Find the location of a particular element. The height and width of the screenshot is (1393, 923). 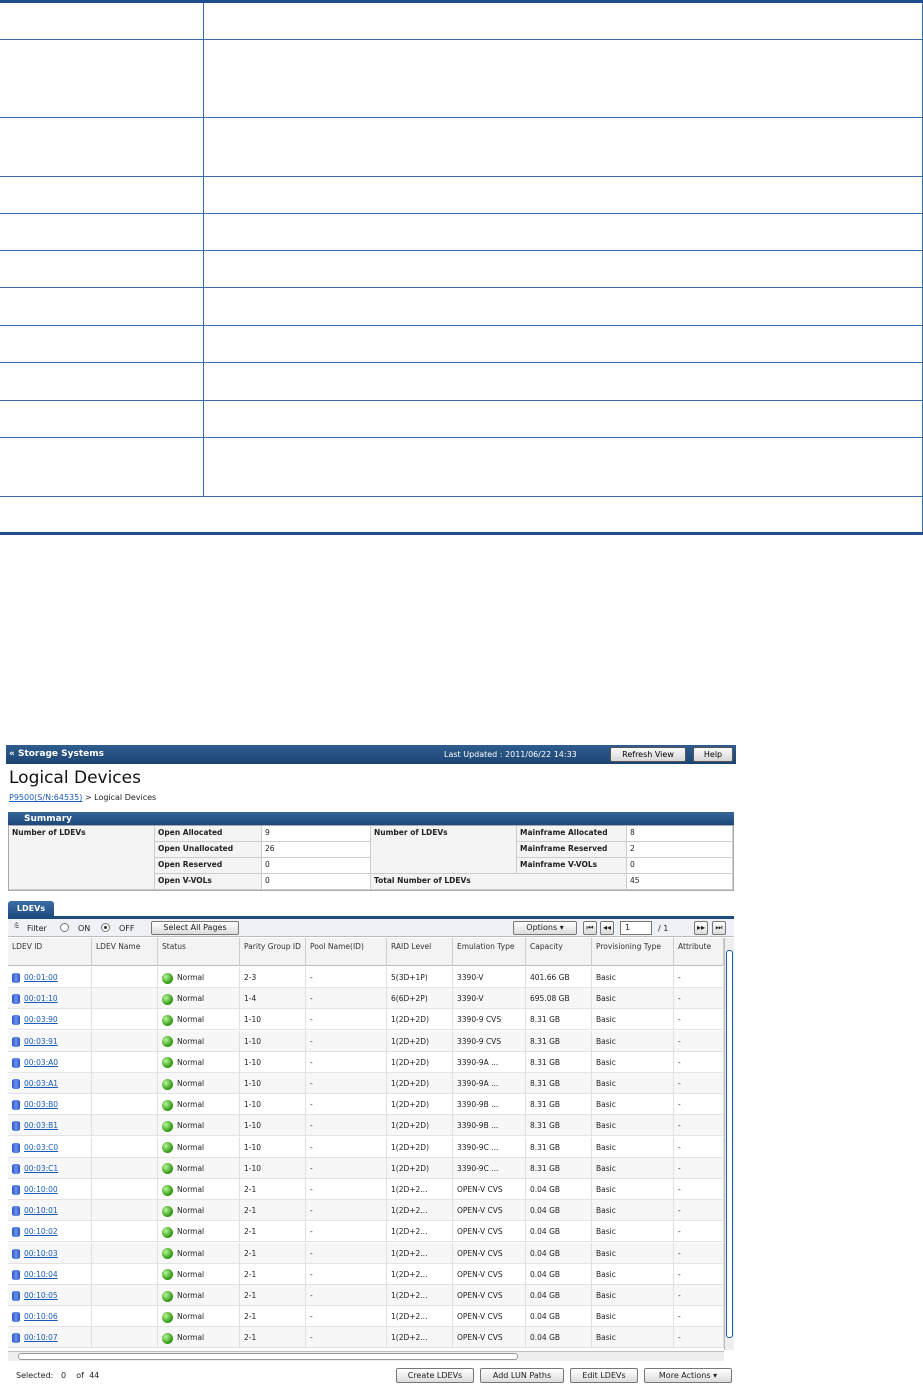

tab-ldevs: LDEVs is located at coordinates (31, 909).